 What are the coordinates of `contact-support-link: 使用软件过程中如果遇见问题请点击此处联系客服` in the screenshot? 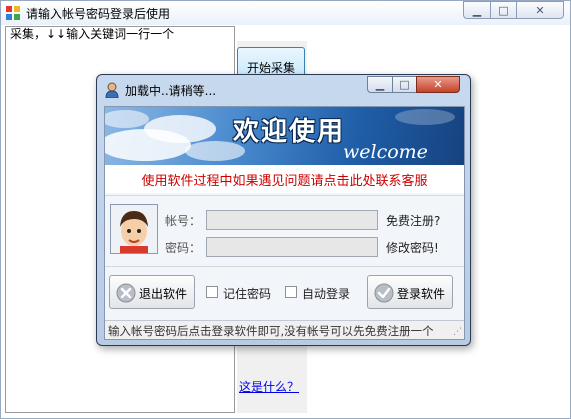 It's located at (284, 179).